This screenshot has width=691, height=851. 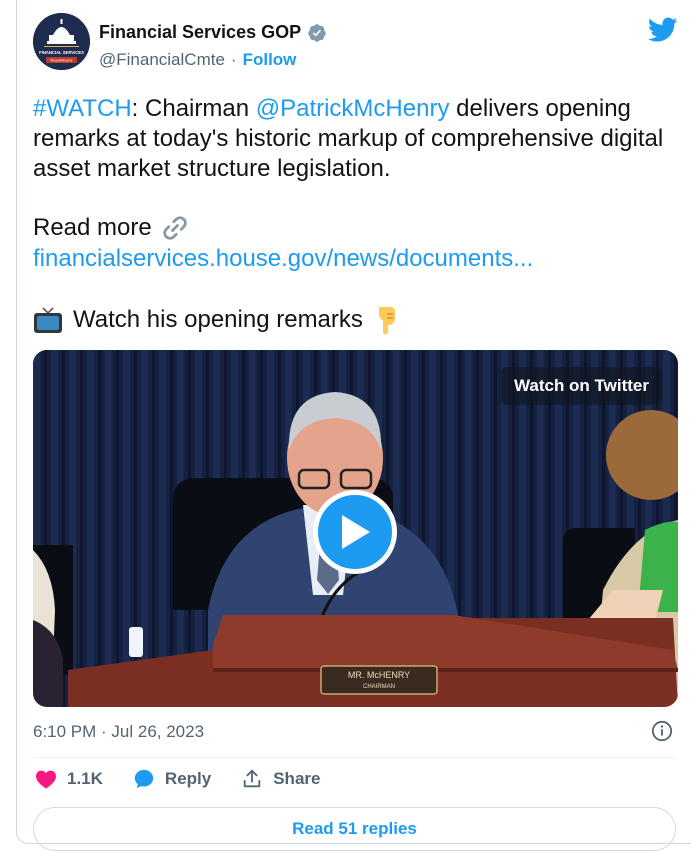 I want to click on read-more-label: Read more, so click(x=92, y=227).